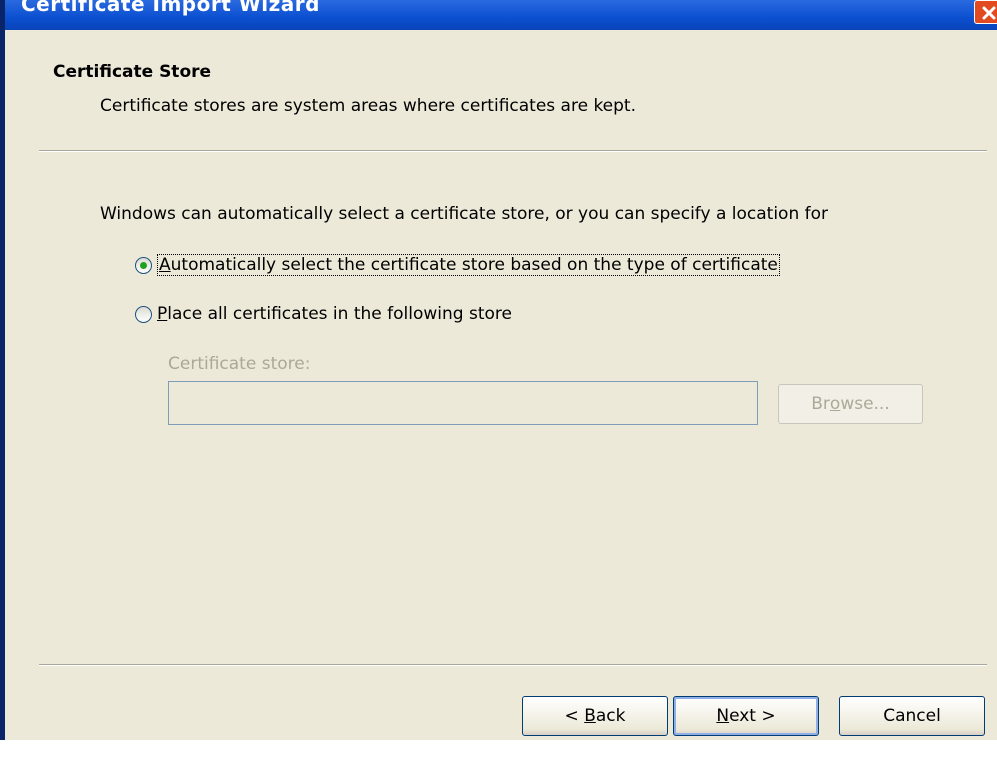 This screenshot has height=758, width=997. Describe the element at coordinates (989, 13) in the screenshot. I see `close-icon` at that location.